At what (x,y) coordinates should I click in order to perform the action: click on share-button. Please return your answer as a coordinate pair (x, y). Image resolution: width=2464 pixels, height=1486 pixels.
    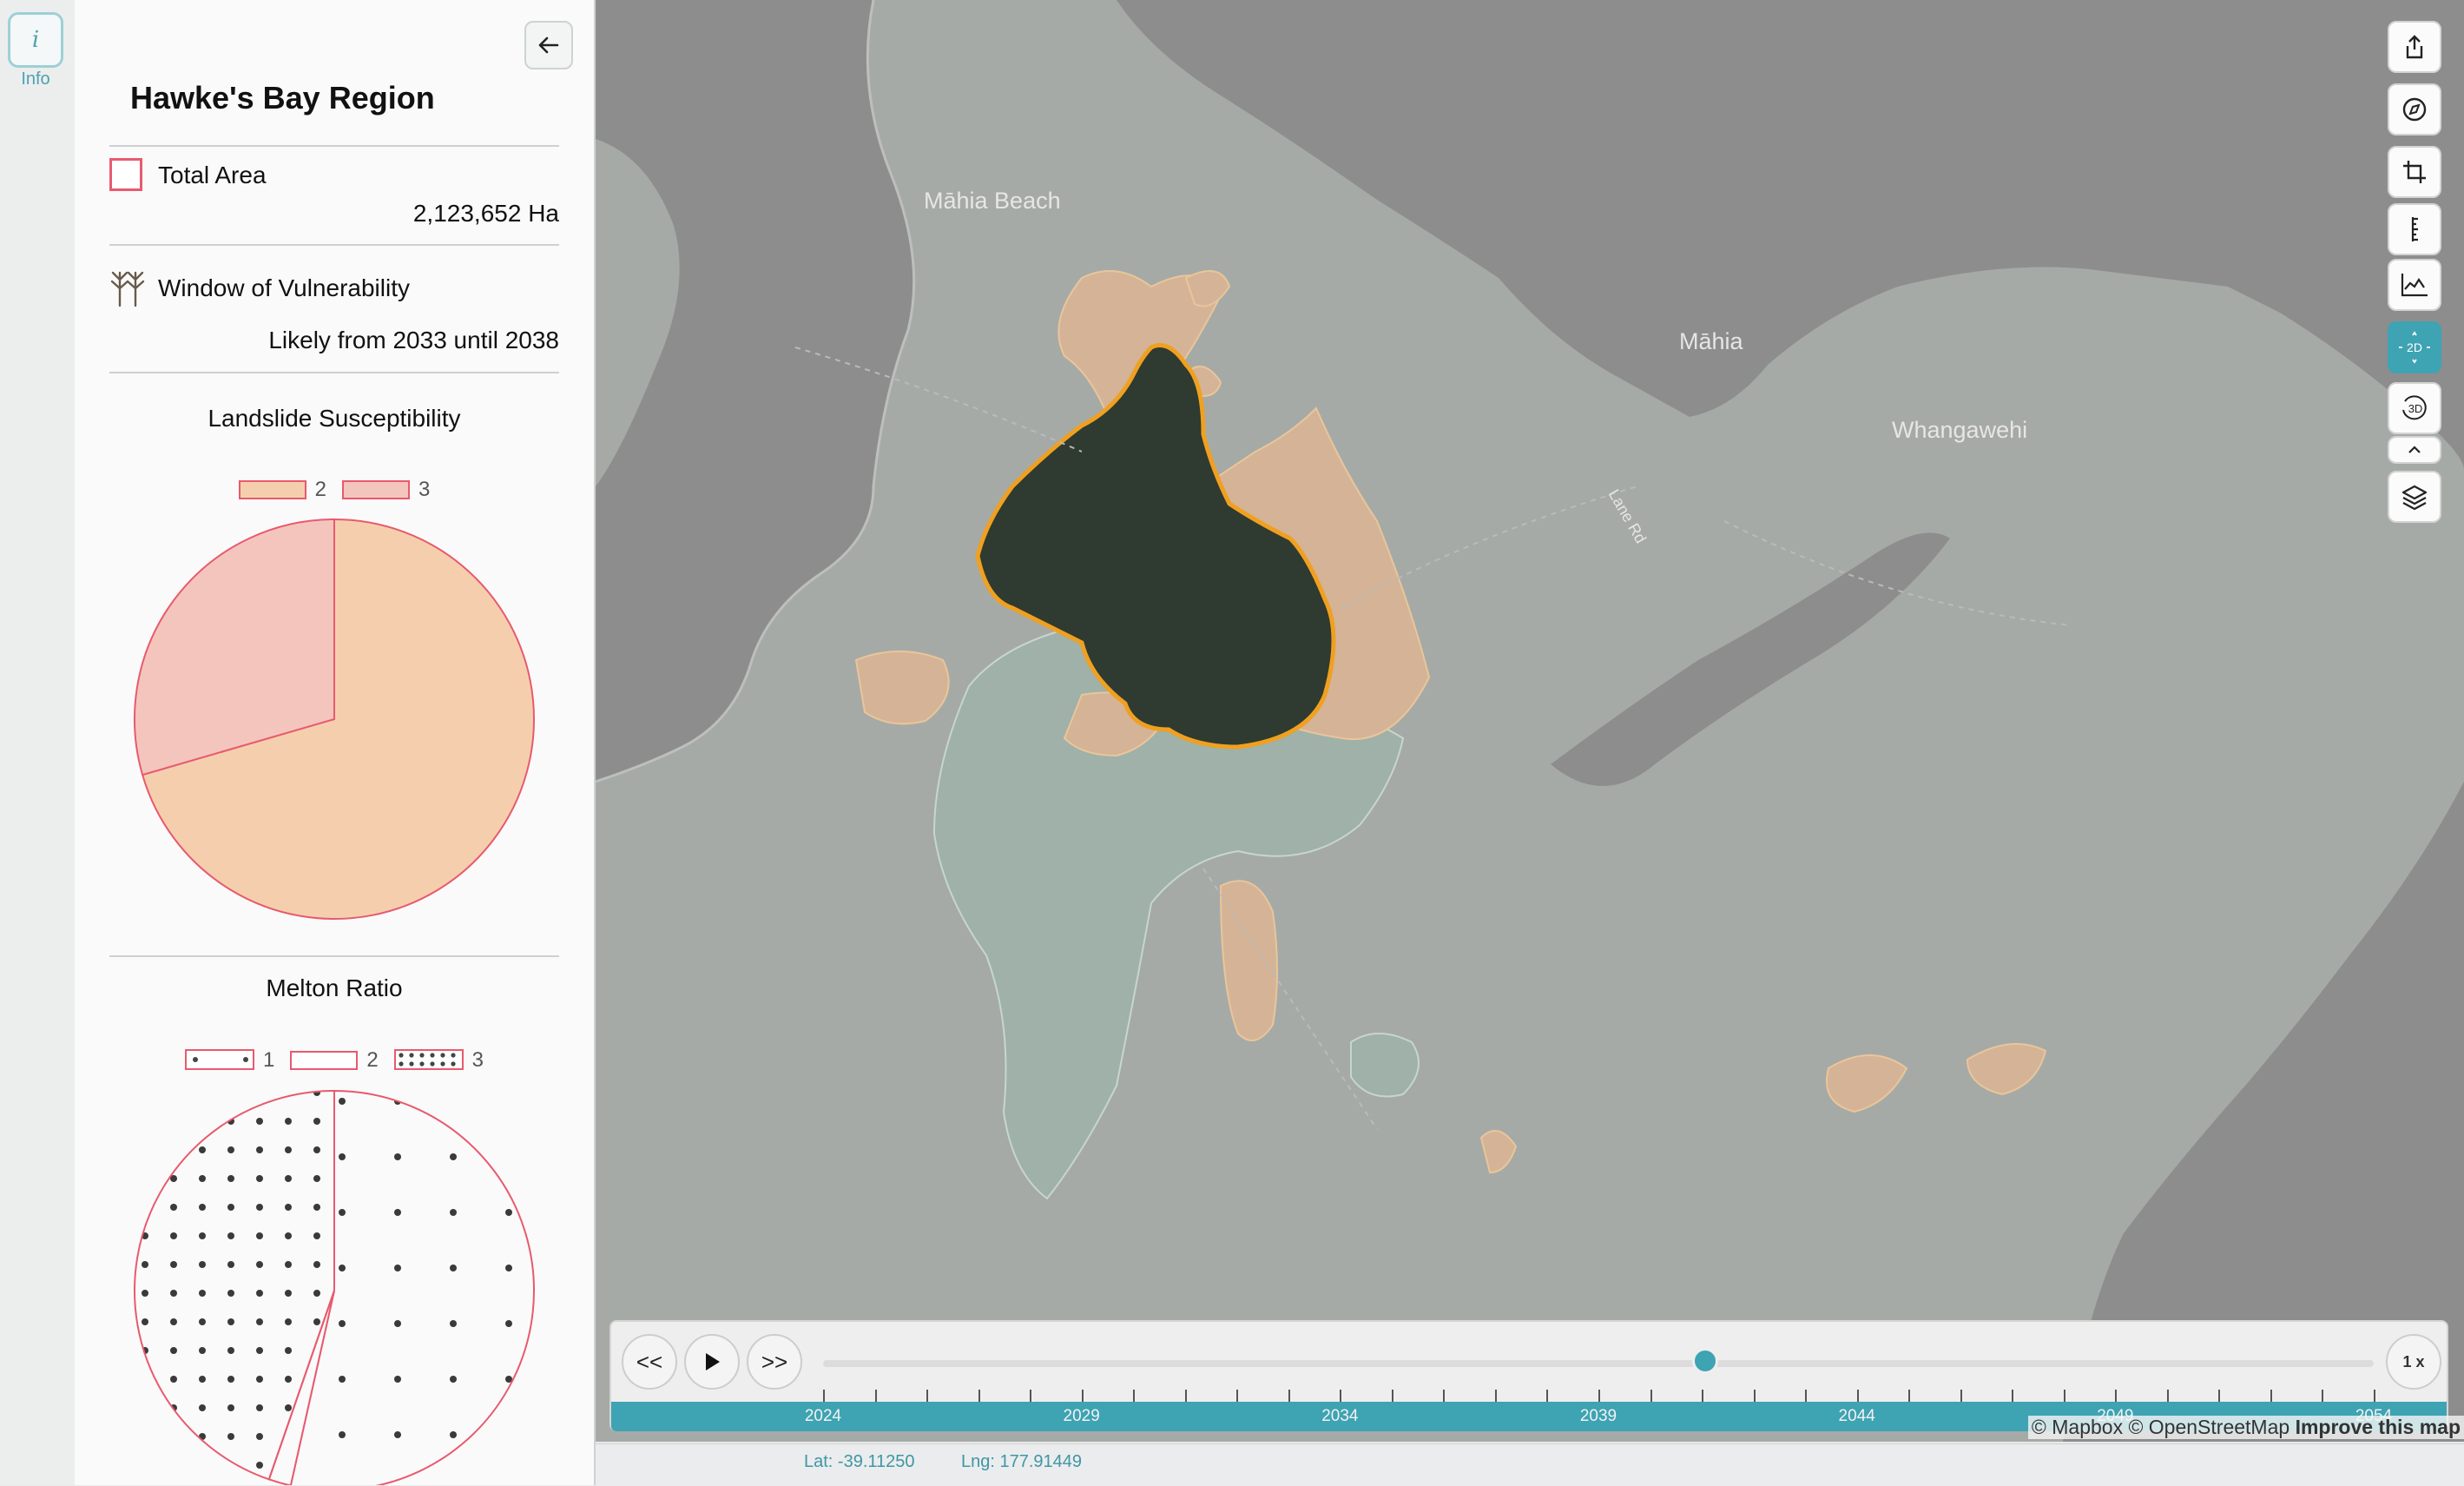
    Looking at the image, I should click on (2414, 47).